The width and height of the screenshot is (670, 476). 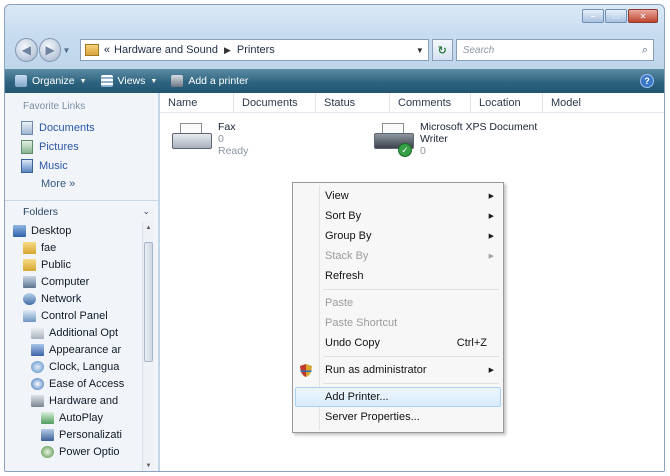 I want to click on personalization-icon, so click(x=47, y=434).